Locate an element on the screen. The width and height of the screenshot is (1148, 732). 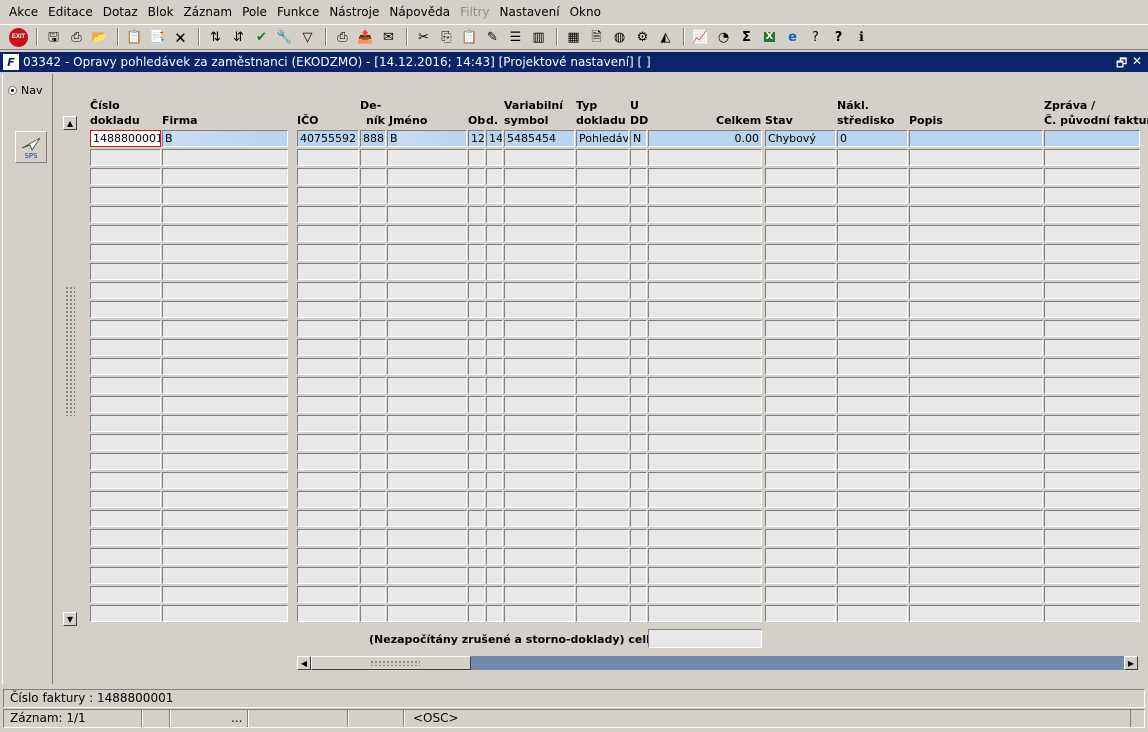
sps-button: SPS is located at coordinates (31, 147).